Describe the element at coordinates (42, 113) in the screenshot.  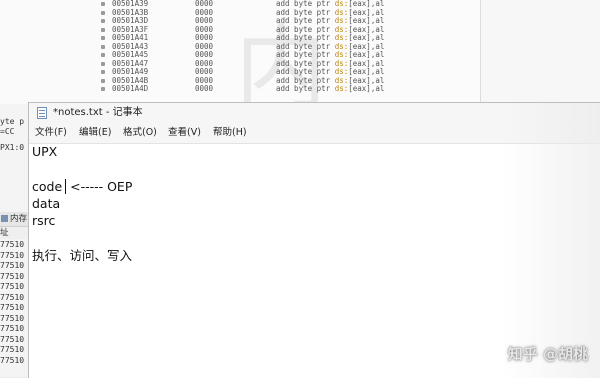
I see `notepad-icon` at that location.